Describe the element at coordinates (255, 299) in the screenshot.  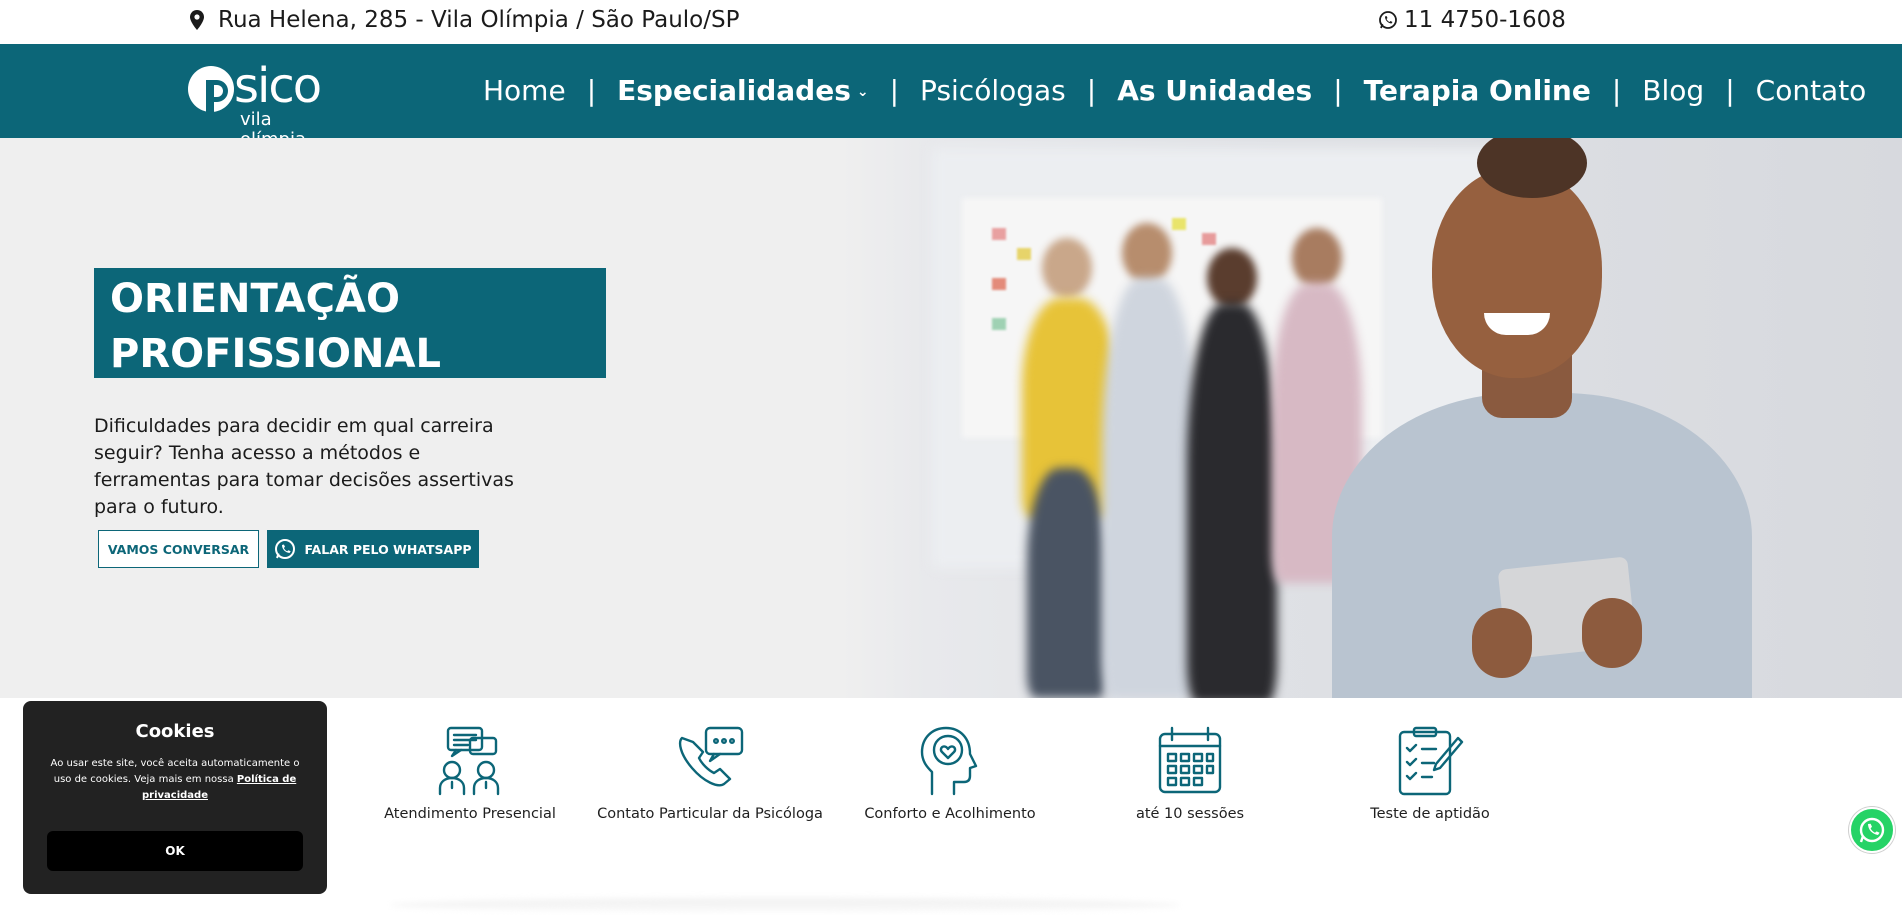
I see `hero-title-line1: ORIENTAÇÃO` at that location.